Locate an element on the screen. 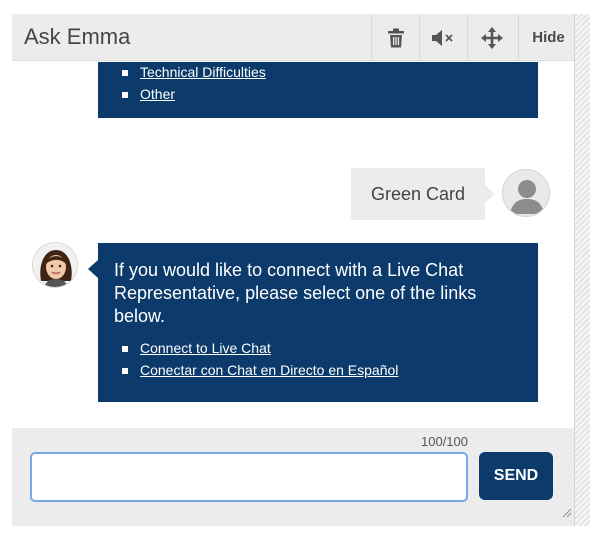  character-counter: 100/100 is located at coordinates (444, 441).